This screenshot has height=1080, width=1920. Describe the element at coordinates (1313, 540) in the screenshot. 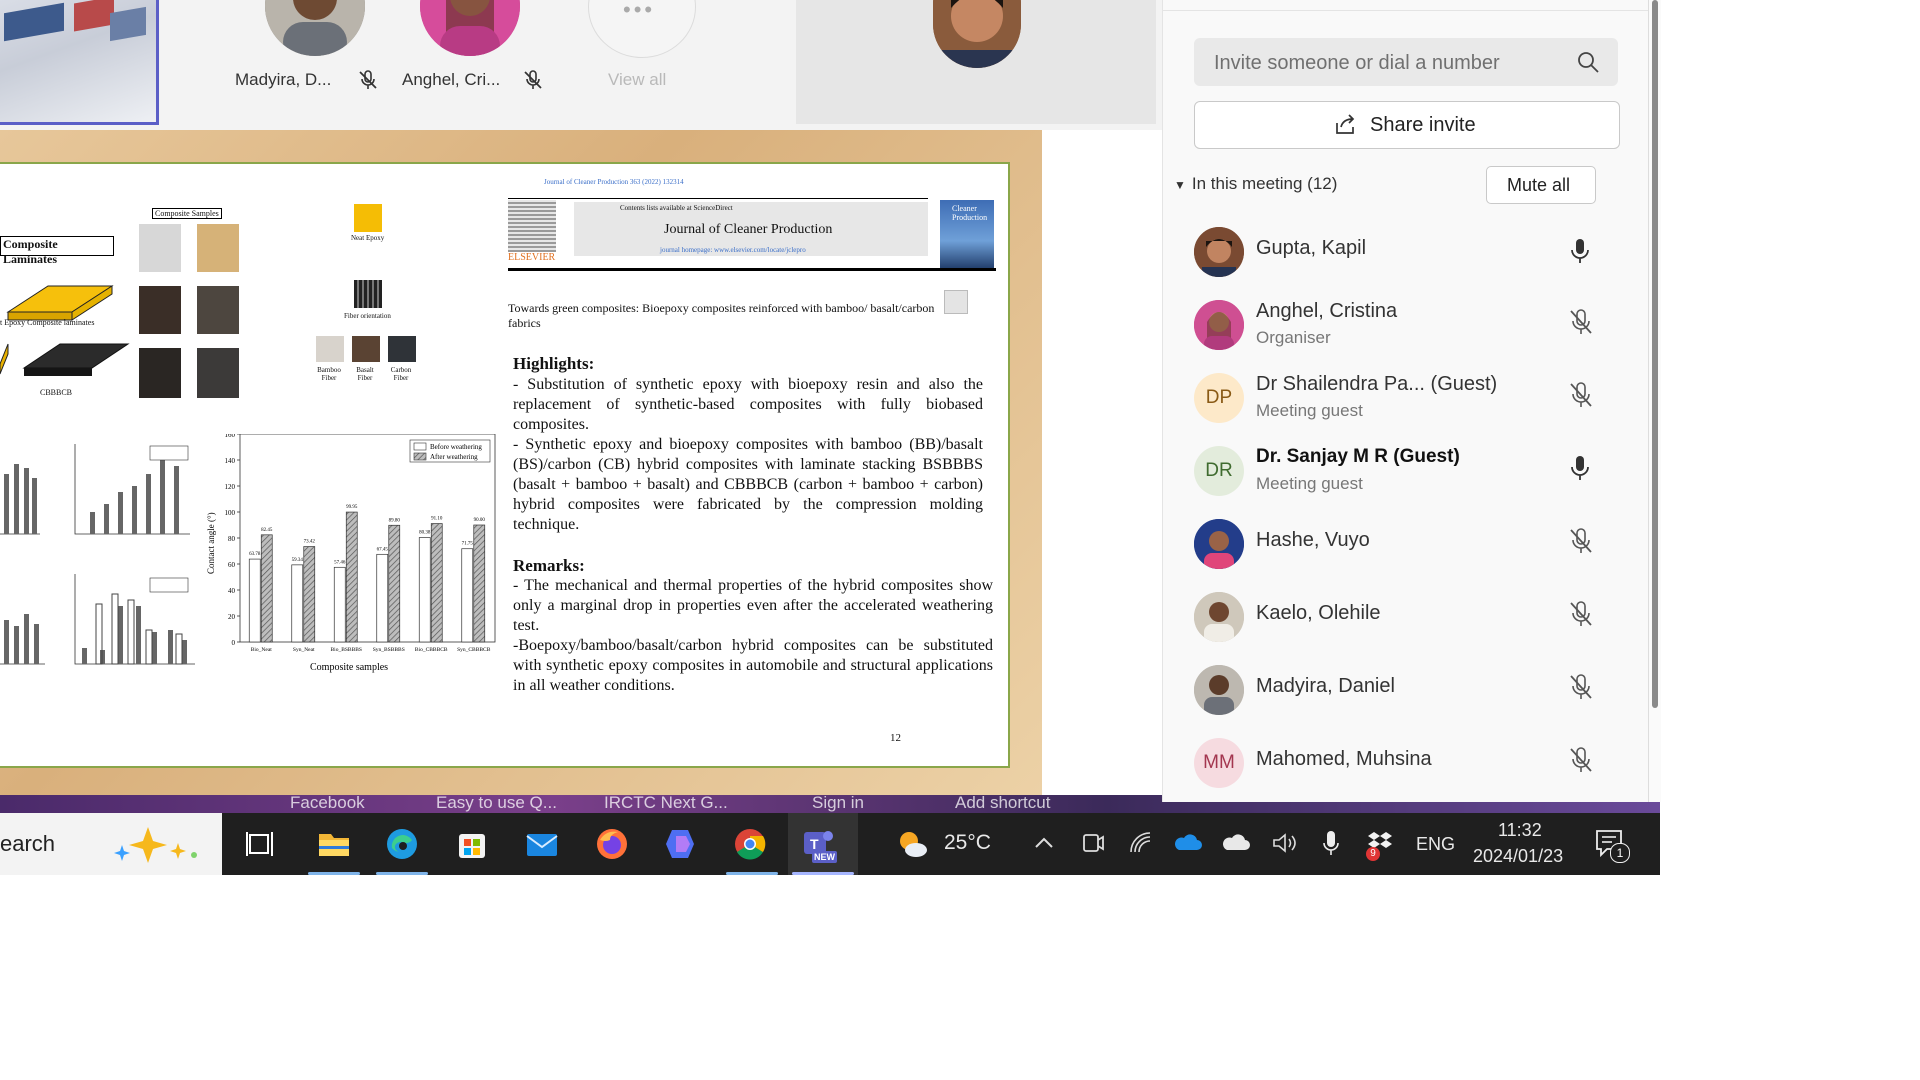

I see `participant-name: Hashe, Vuyo` at that location.